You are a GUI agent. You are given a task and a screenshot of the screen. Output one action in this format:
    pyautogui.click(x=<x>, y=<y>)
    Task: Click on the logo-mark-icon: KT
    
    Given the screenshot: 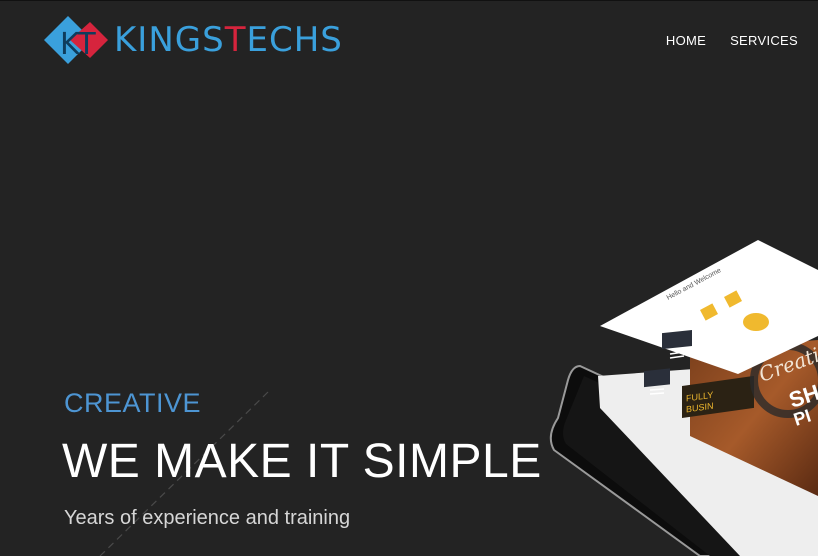 What is the action you would take?
    pyautogui.click(x=76, y=40)
    